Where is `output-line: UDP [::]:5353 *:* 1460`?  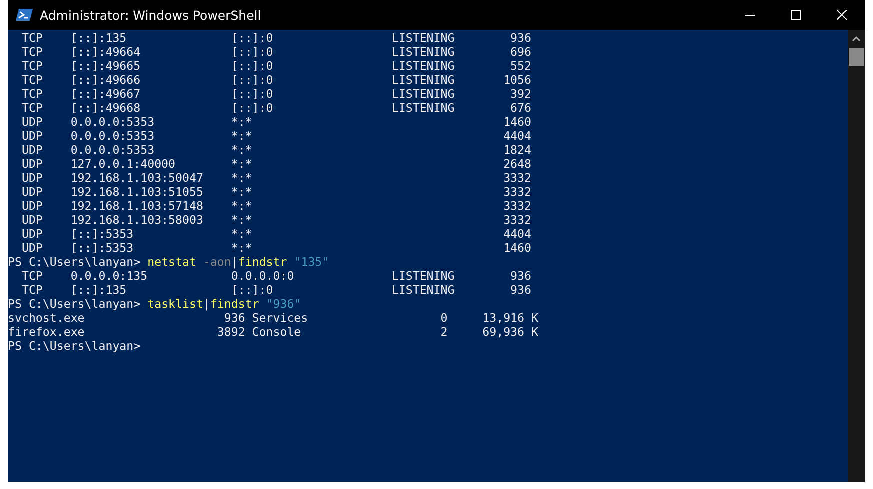 output-line: UDP [::]:5353 *:* 1460 is located at coordinates (276, 248).